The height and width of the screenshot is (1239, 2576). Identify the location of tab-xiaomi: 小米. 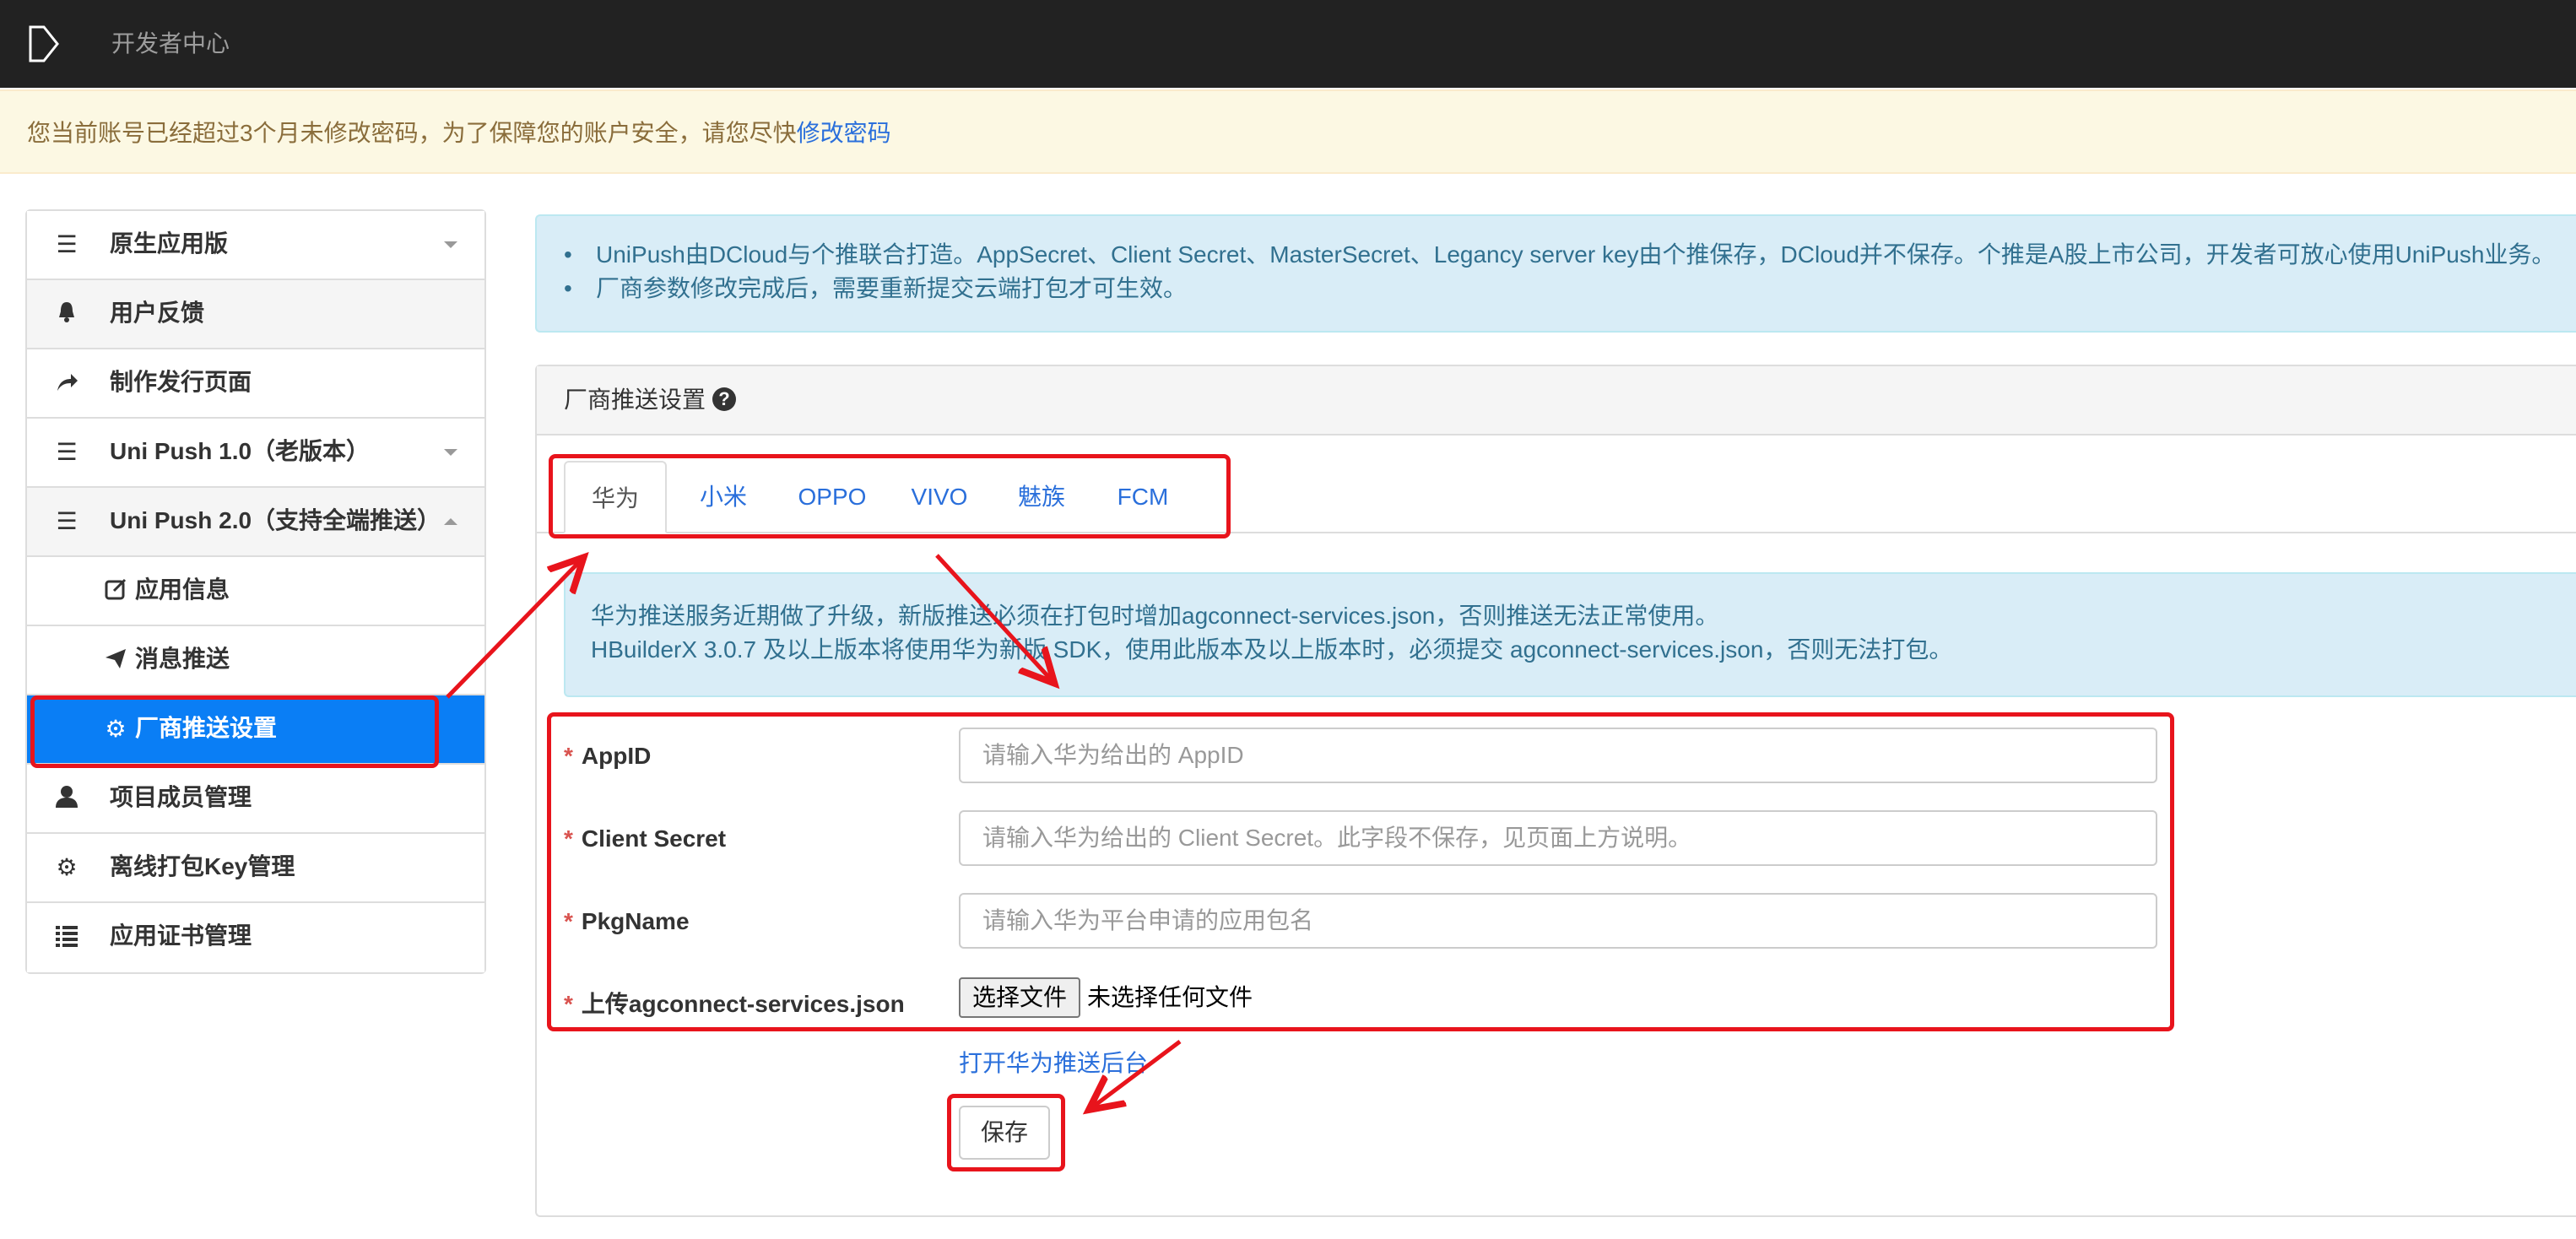
(723, 497).